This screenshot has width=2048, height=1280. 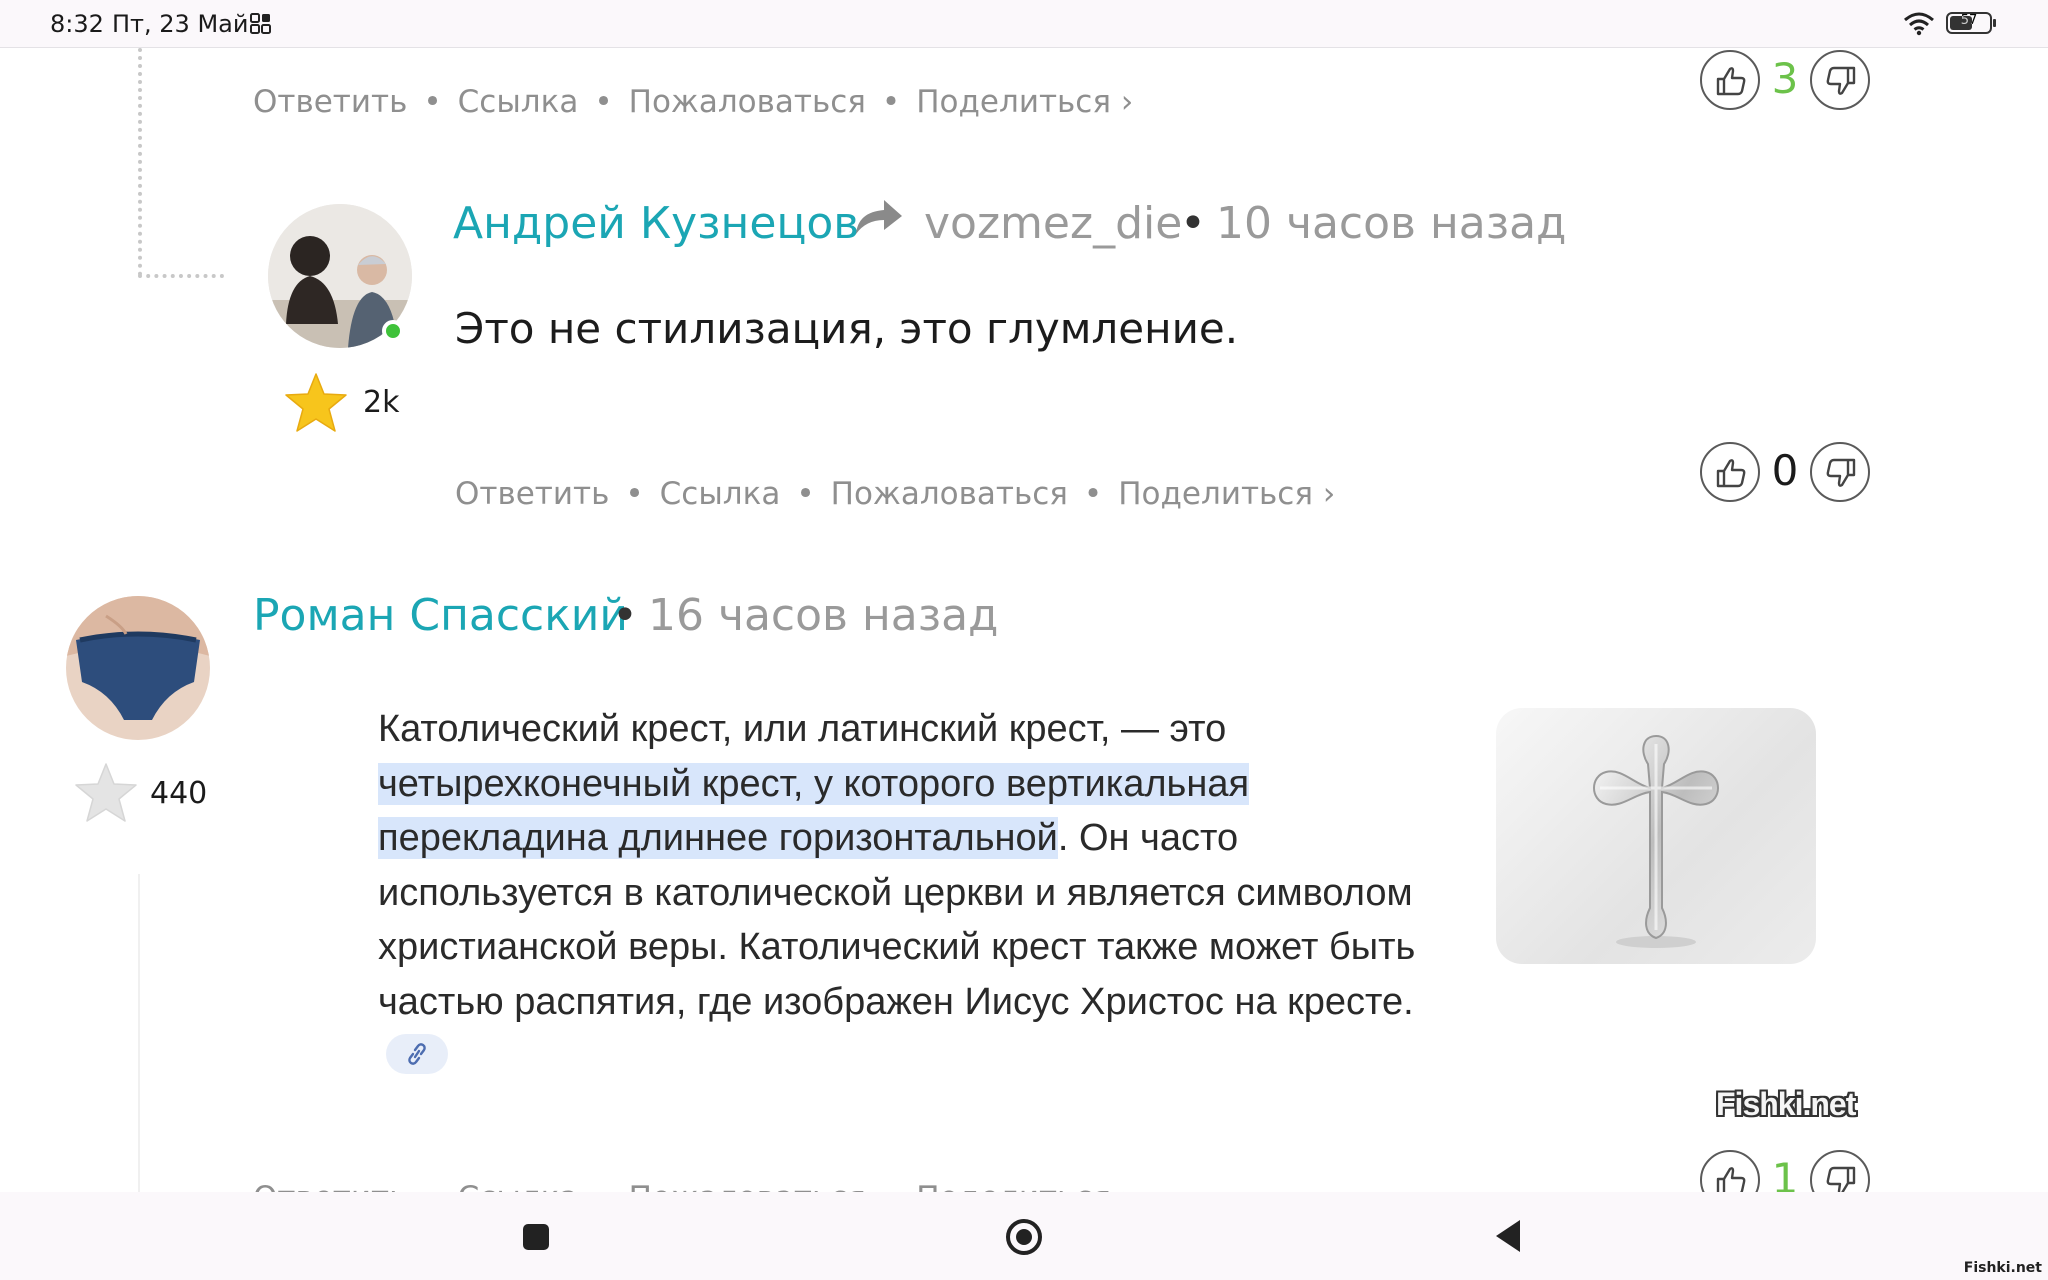 I want to click on user-rating: 2k, so click(x=381, y=402).